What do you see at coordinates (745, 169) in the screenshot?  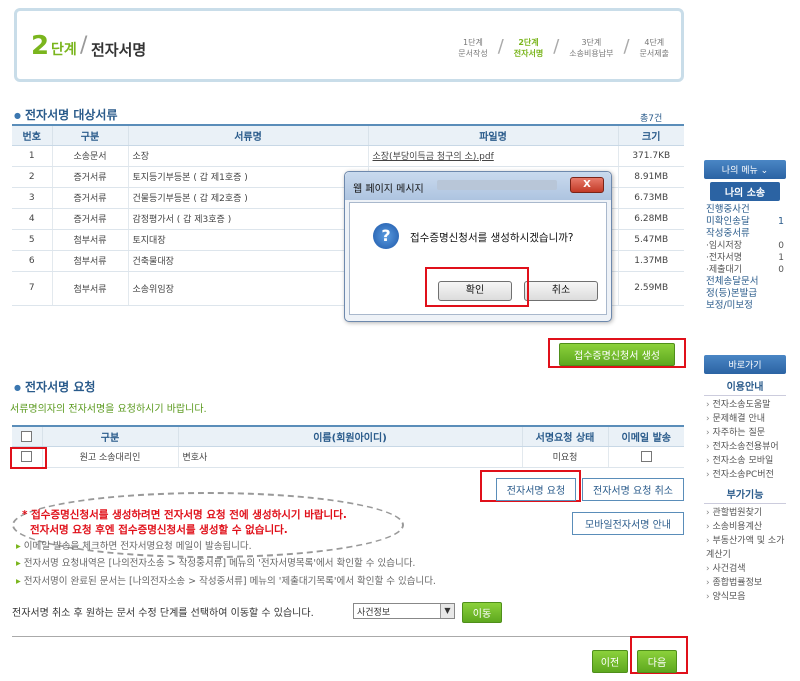 I see `my-menu-button: 나의 메뉴 ⌄` at bounding box center [745, 169].